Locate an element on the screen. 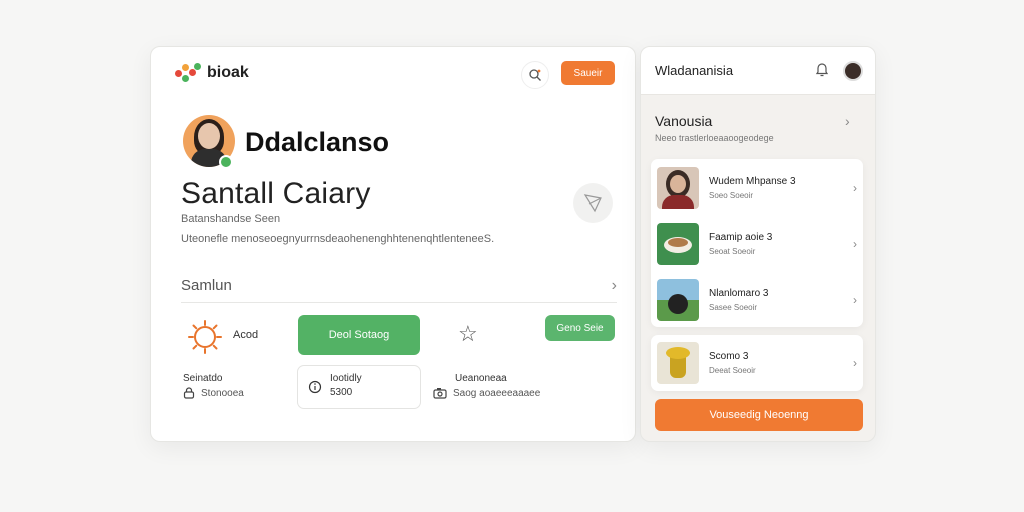 The height and width of the screenshot is (512, 1024). share-icon is located at coordinates (592, 203).